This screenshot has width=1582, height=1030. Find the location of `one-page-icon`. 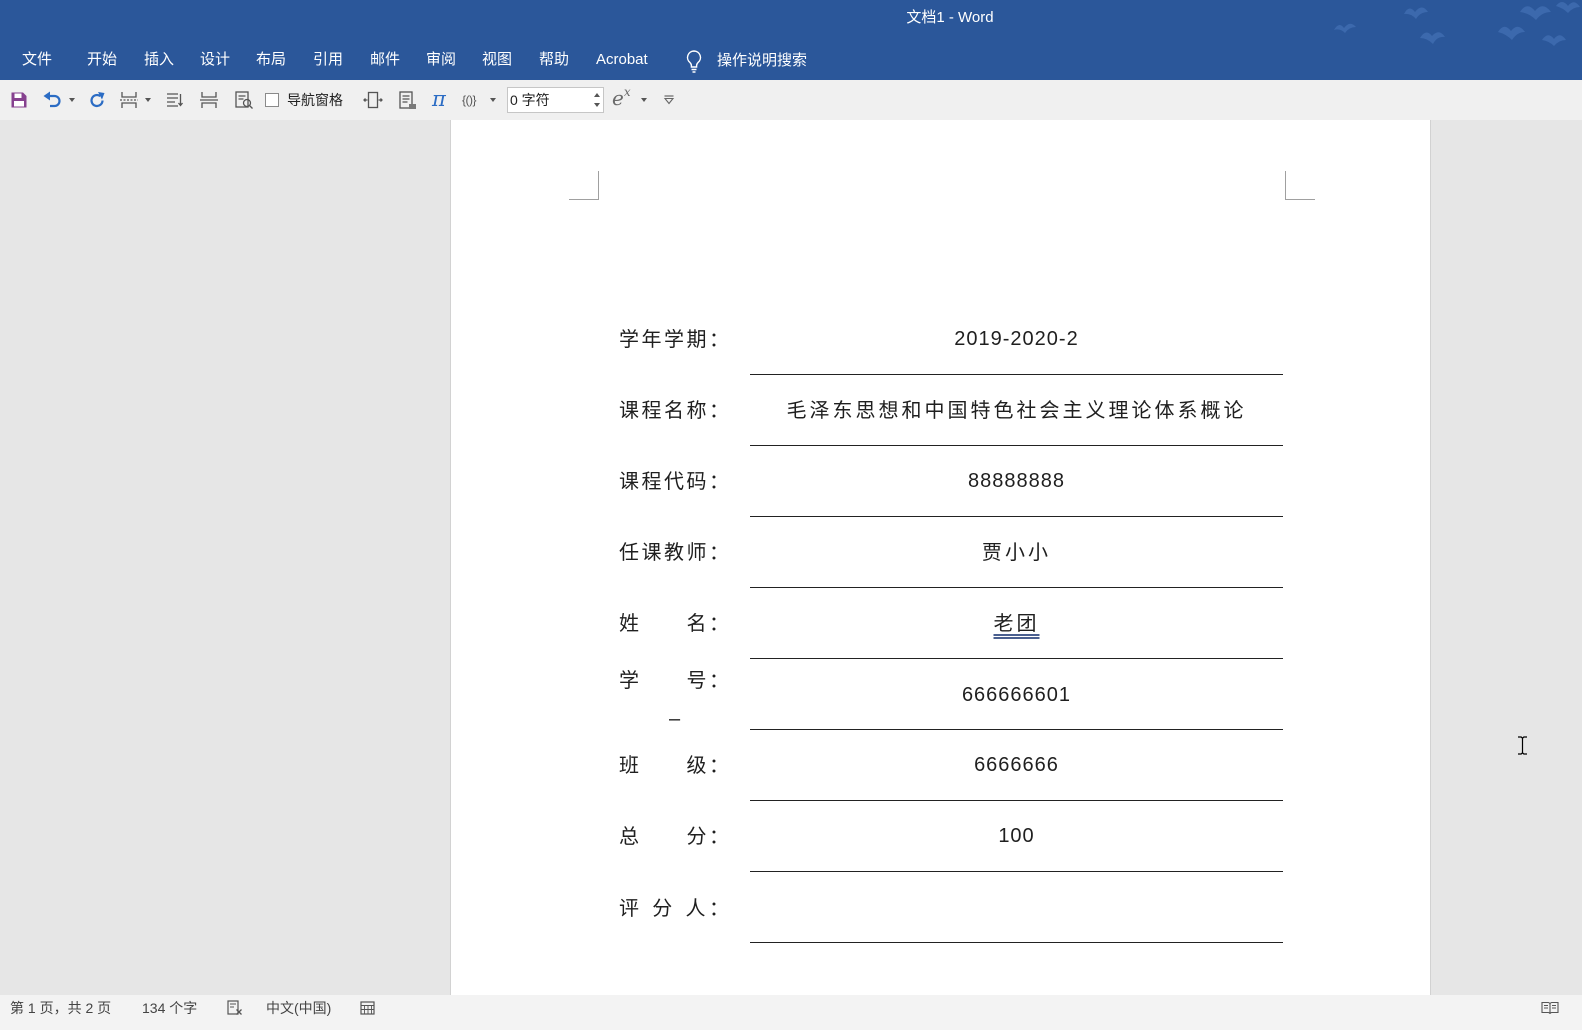

one-page-icon is located at coordinates (407, 99).